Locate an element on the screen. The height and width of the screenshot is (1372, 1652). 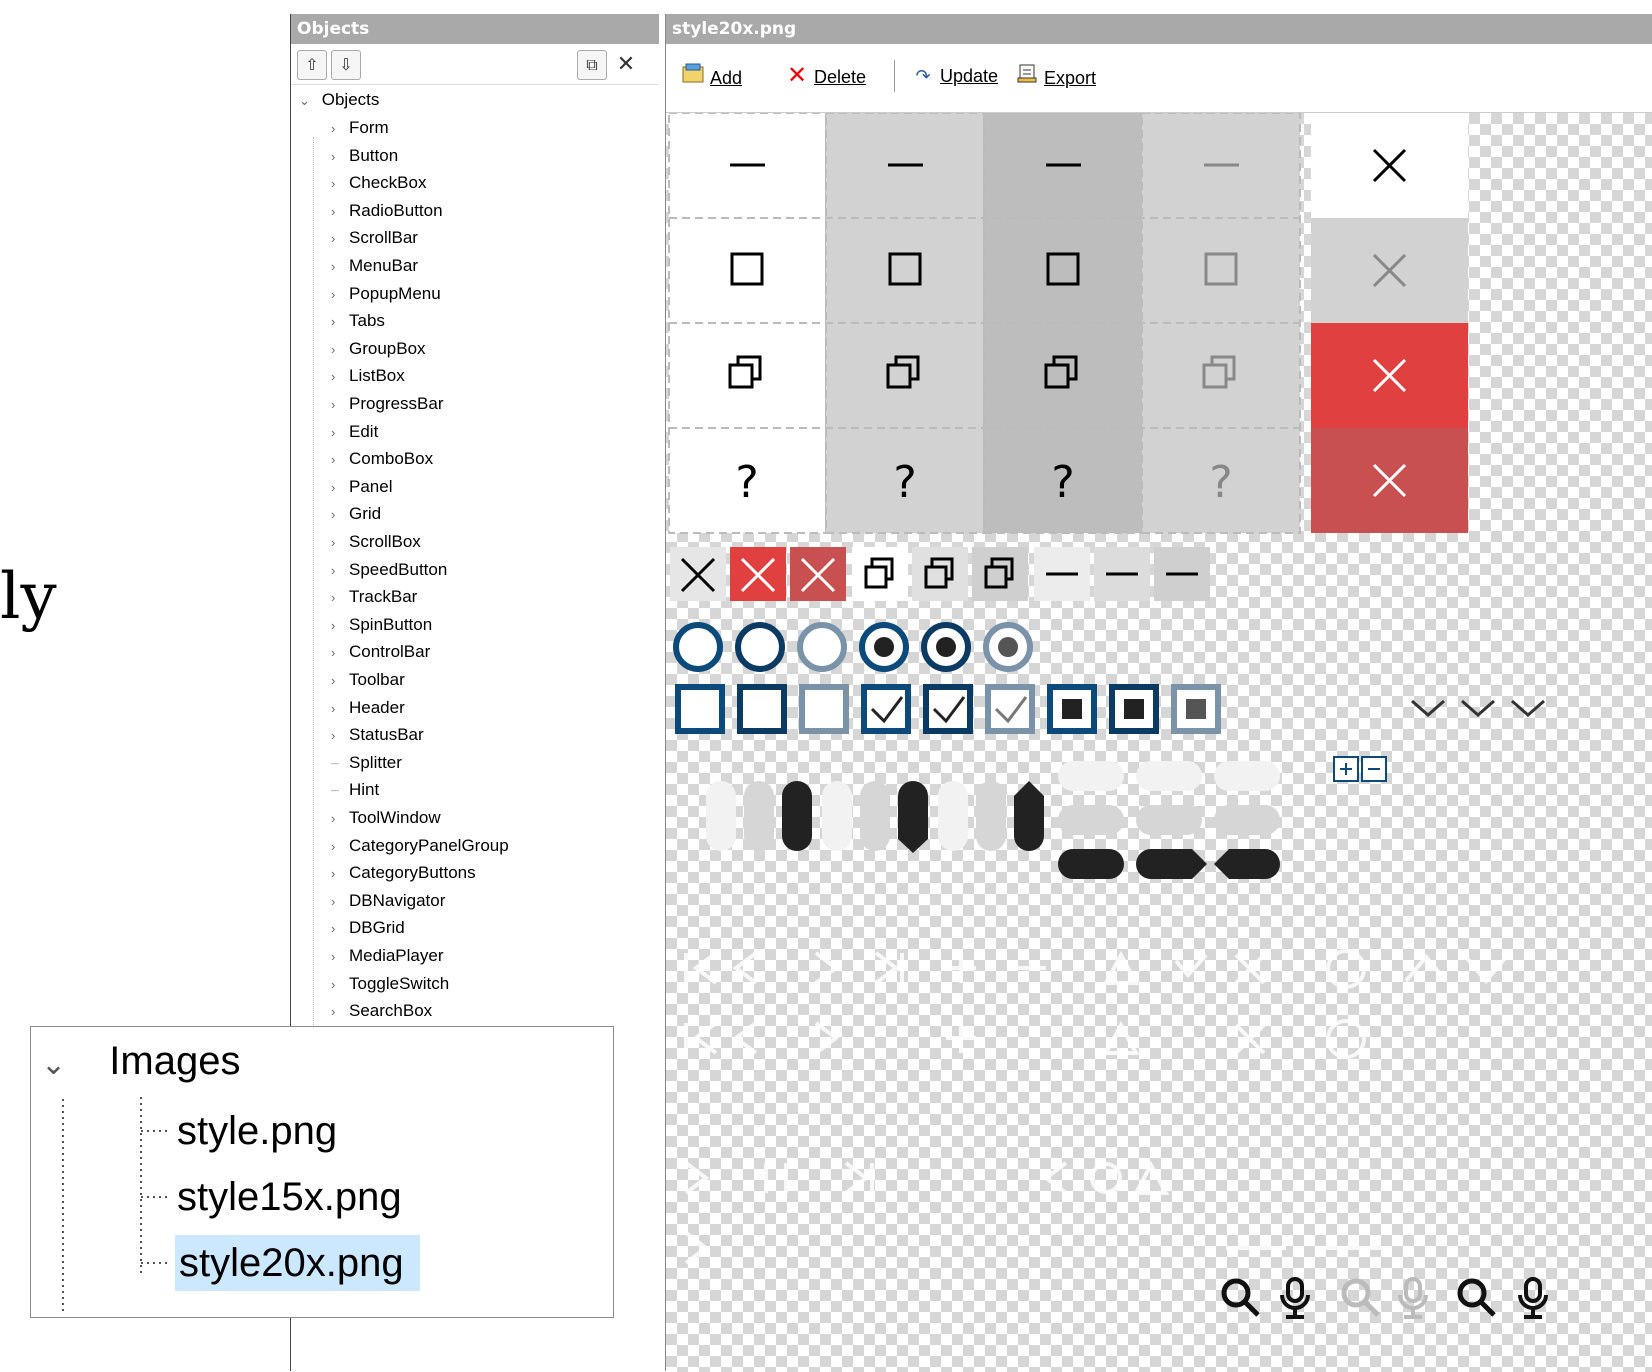
tree-item-popupmenu: › PopupMenu is located at coordinates (386, 294).